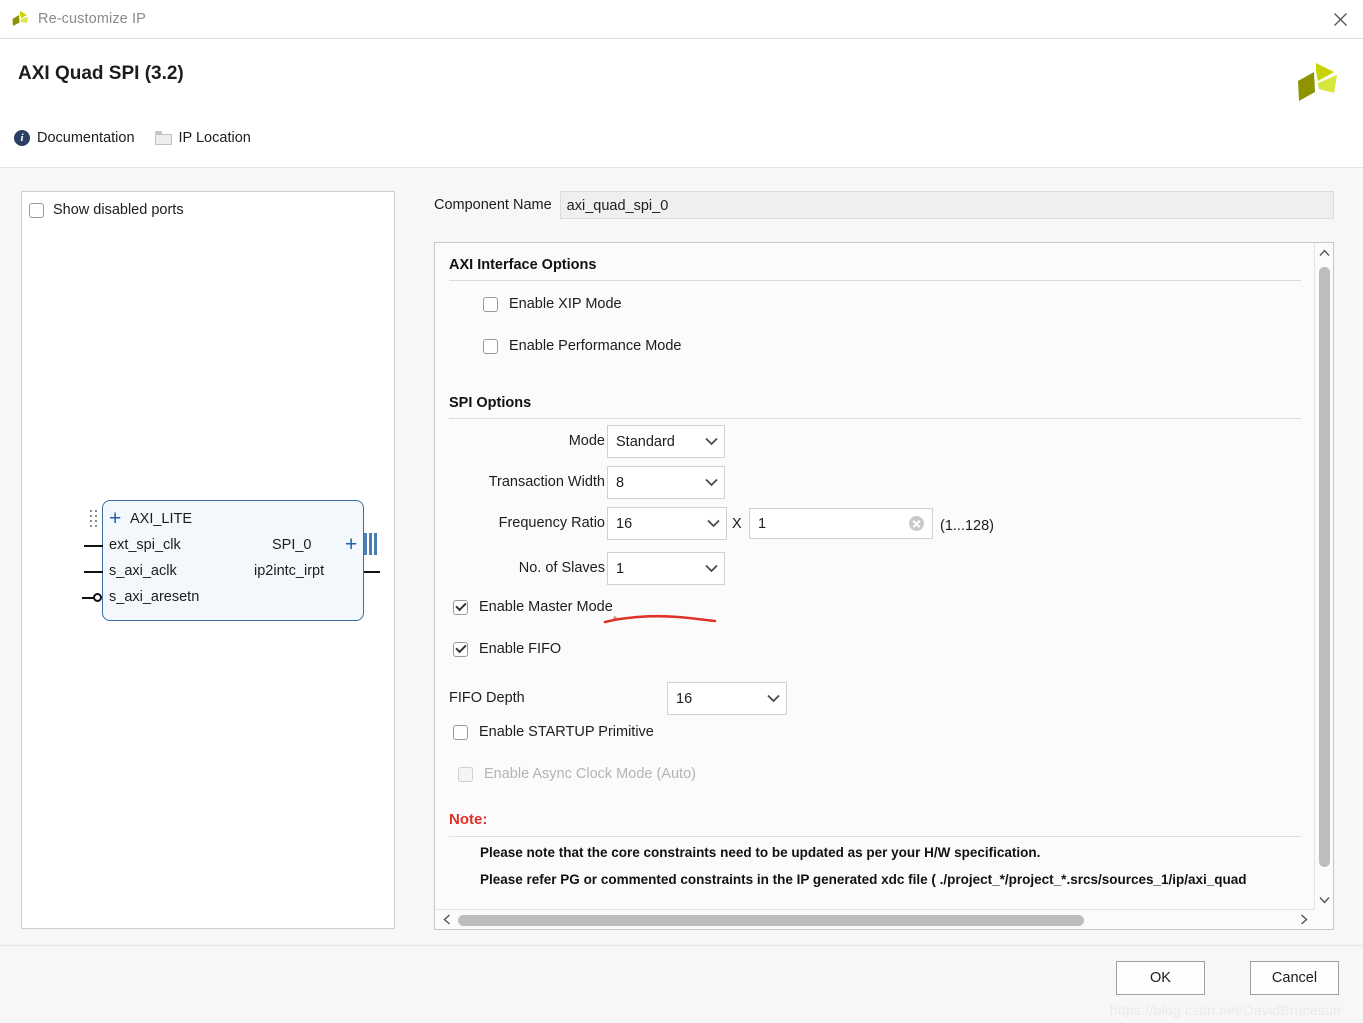 This screenshot has width=1363, height=1023. What do you see at coordinates (546, 482) in the screenshot?
I see `transaction-width-label: Transaction Width` at bounding box center [546, 482].